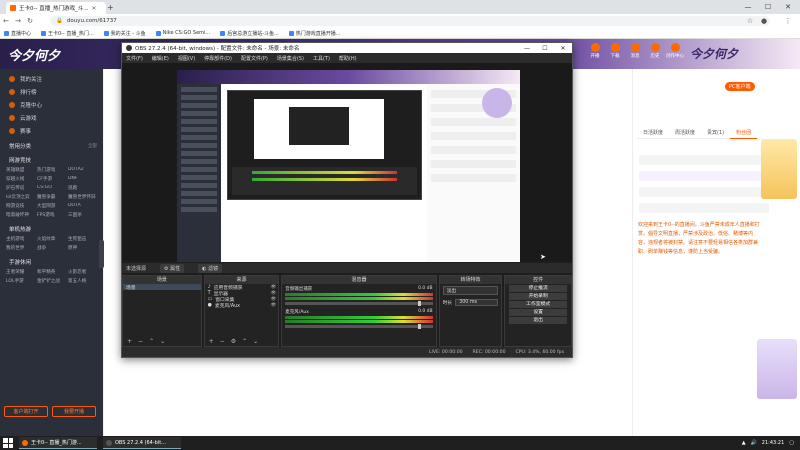  What do you see at coordinates (218, 58) in the screenshot?
I see `menu-docks: 停靠部件(D)` at bounding box center [218, 58].